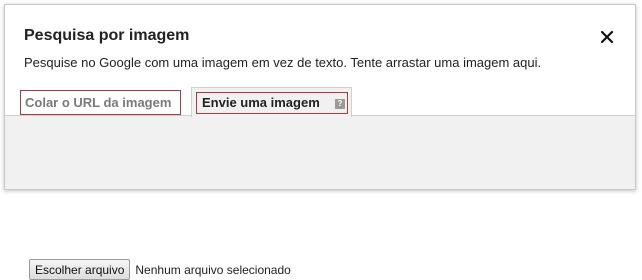  I want to click on tab-paste-url: Colar o URL da imagem, so click(100, 102).